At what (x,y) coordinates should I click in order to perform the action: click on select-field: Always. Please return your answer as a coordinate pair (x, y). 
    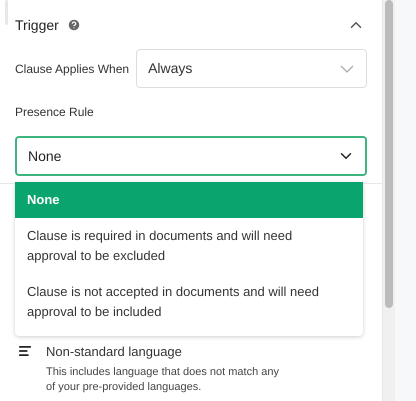
    Looking at the image, I should click on (251, 68).